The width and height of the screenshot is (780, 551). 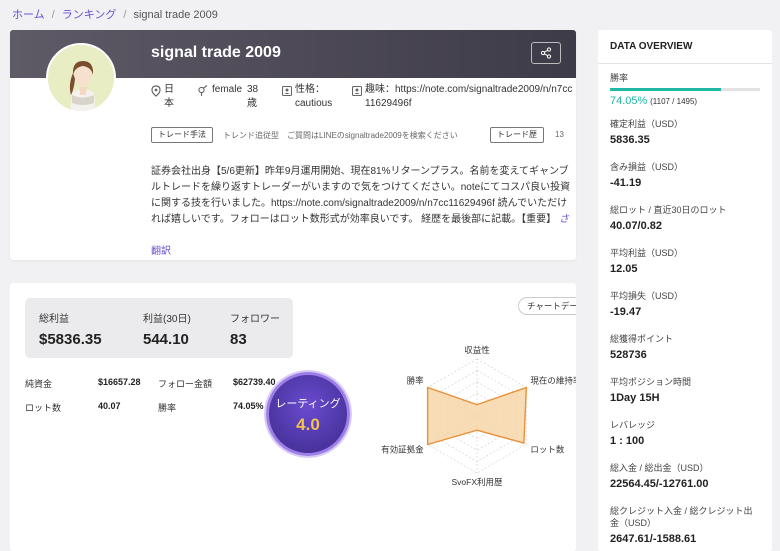 I want to click on overview-value: 1Day 15H, so click(x=635, y=398).